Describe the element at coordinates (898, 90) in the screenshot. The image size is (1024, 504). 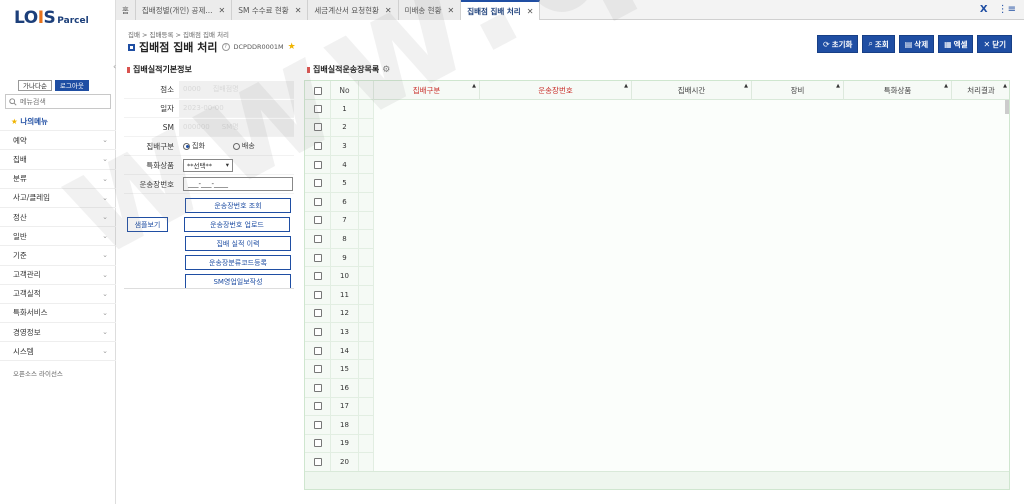
I see `col-special: 특화상품 ▲` at that location.